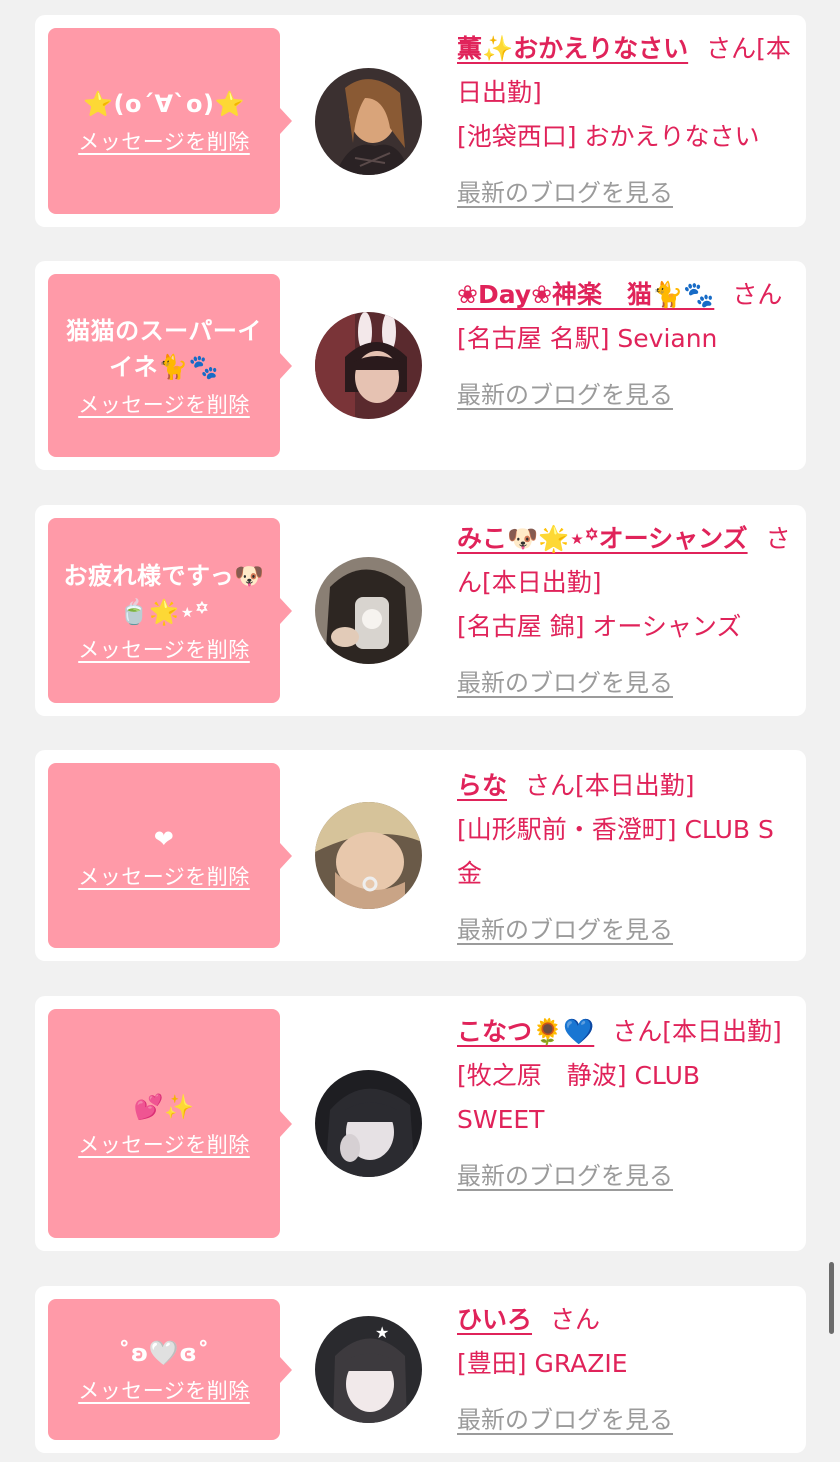  Describe the element at coordinates (164, 1352) in the screenshot. I see `message-text: ˚ʚ🤍ɞ˚` at that location.